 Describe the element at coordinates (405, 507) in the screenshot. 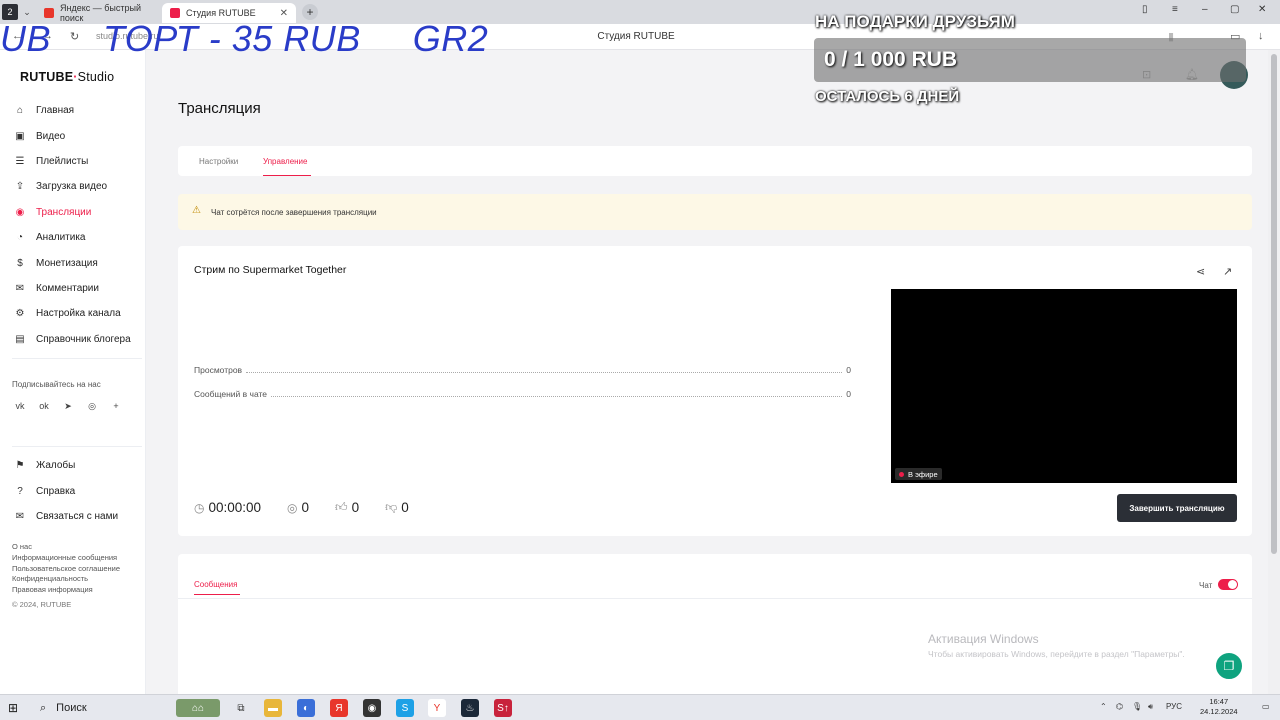

I see `dislikes-value: 0` at that location.